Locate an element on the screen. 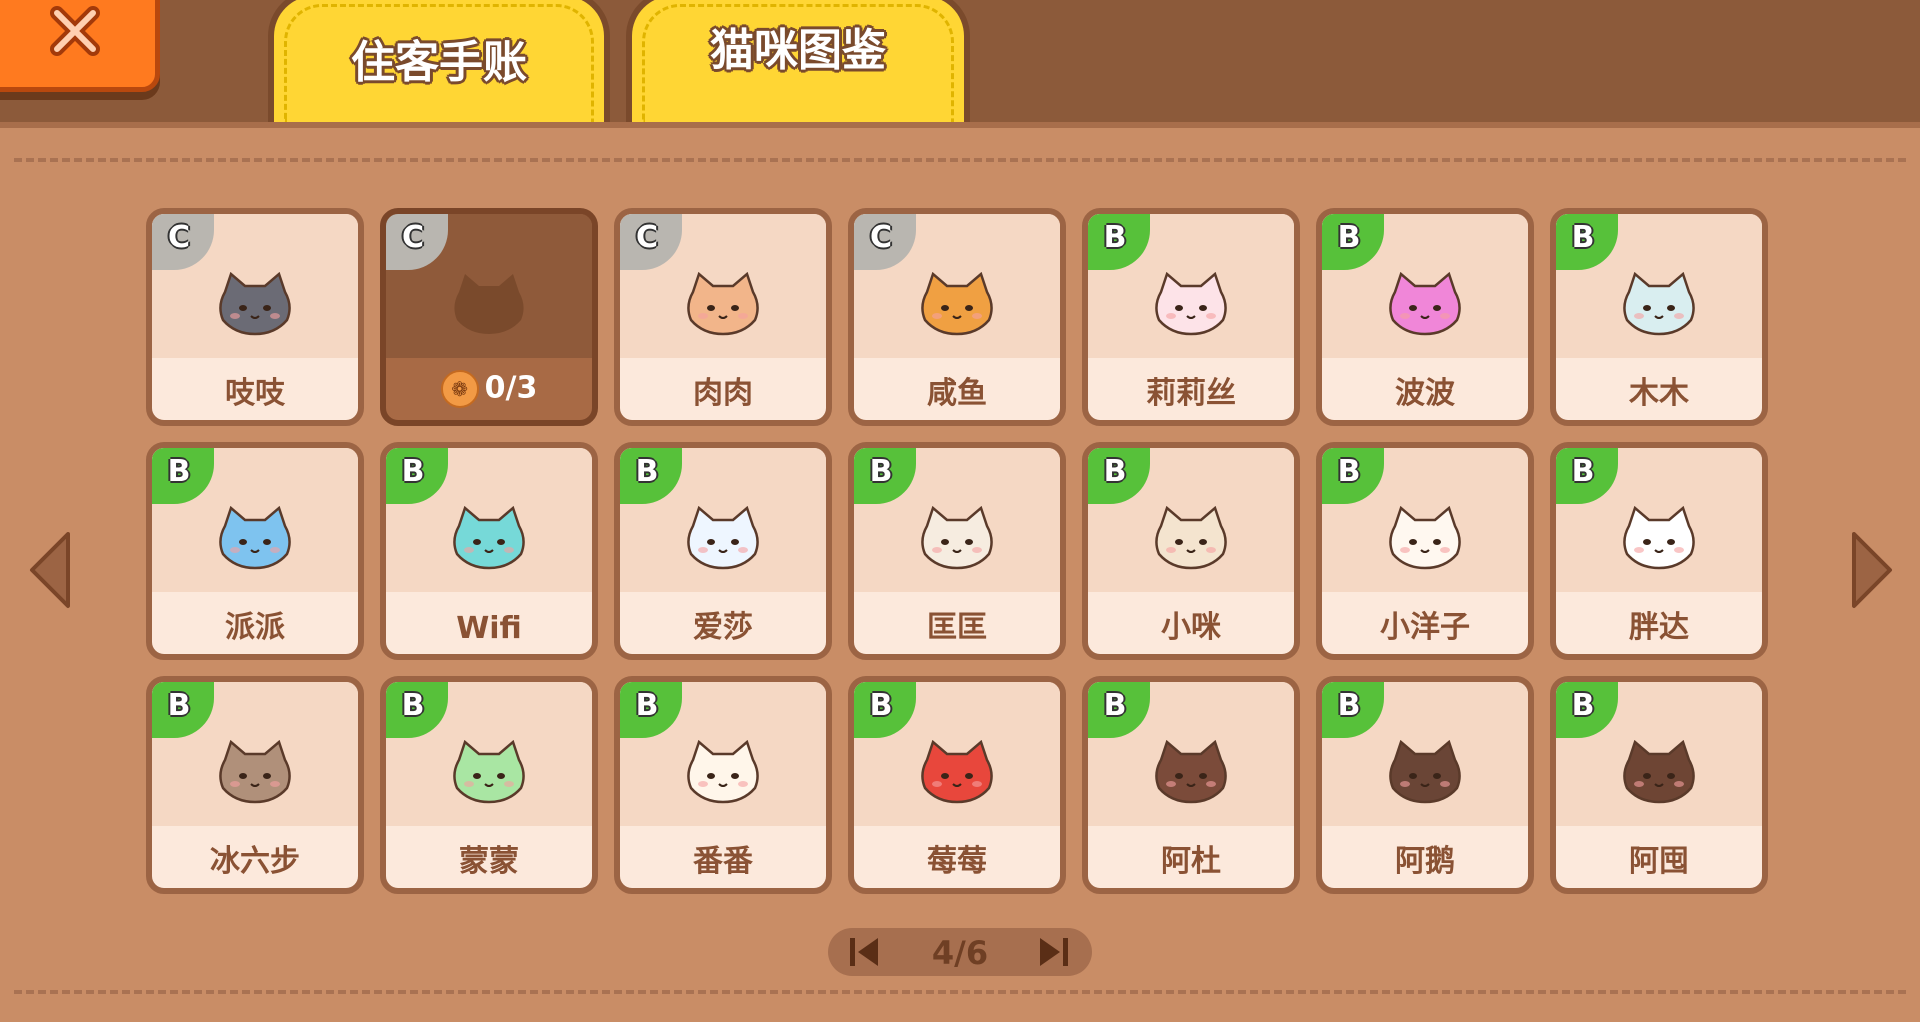 The height and width of the screenshot is (1022, 1920). cat-card: B 小洋子 is located at coordinates (1425, 551).